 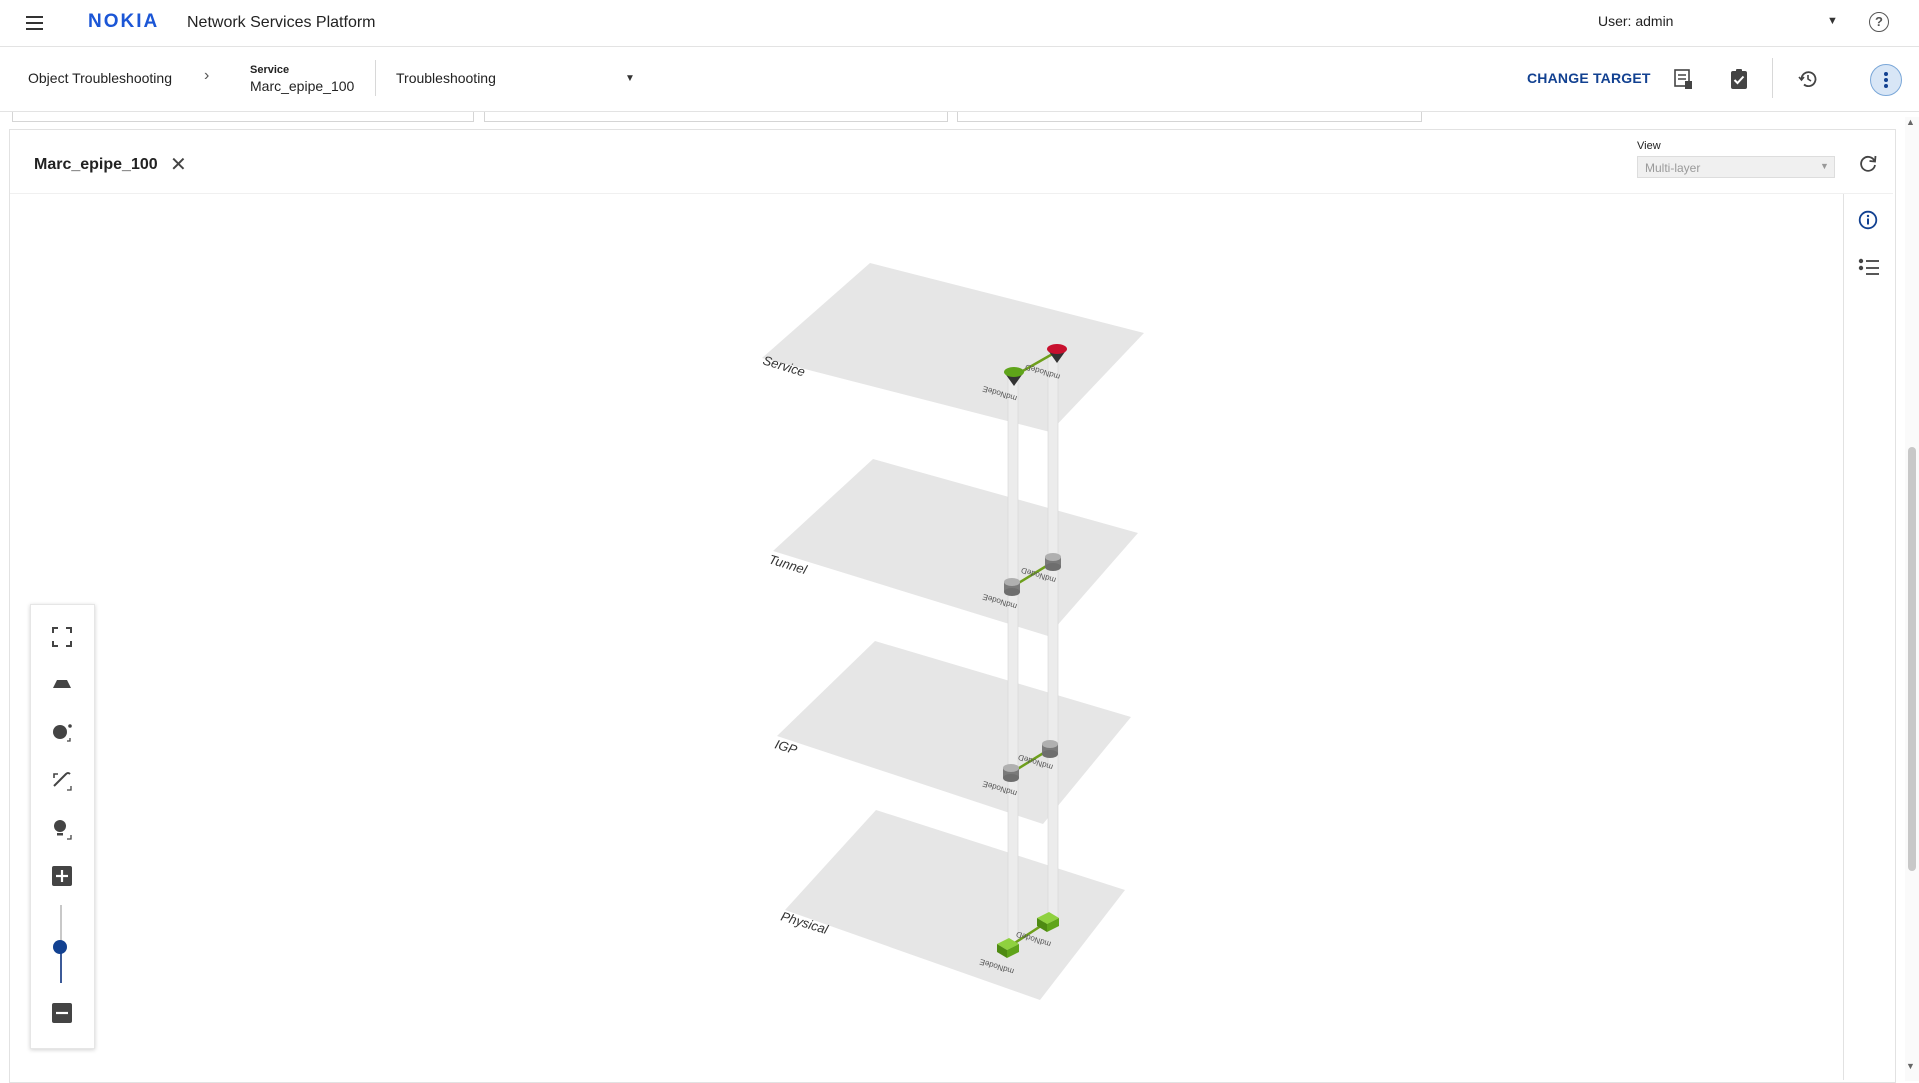 I want to click on app-title: Network Services Platform, so click(x=281, y=22).